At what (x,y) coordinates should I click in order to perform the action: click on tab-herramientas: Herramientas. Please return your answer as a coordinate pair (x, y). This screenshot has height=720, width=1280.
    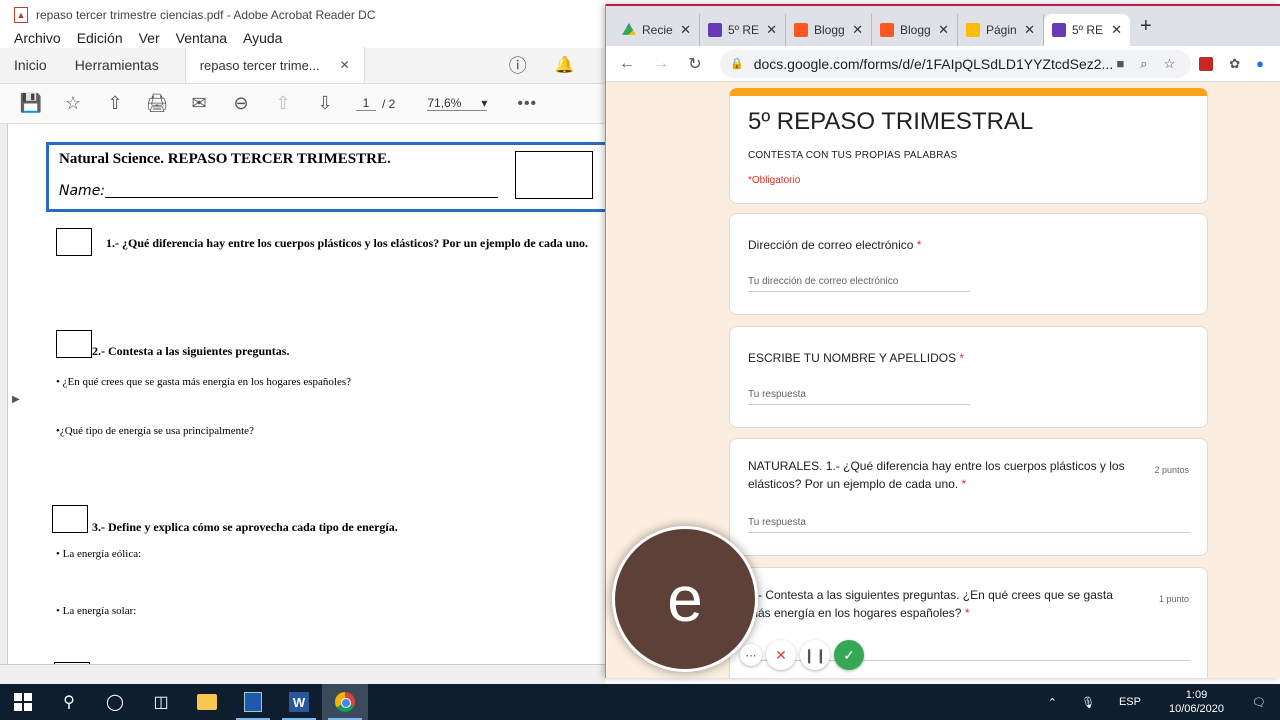
    Looking at the image, I should click on (117, 65).